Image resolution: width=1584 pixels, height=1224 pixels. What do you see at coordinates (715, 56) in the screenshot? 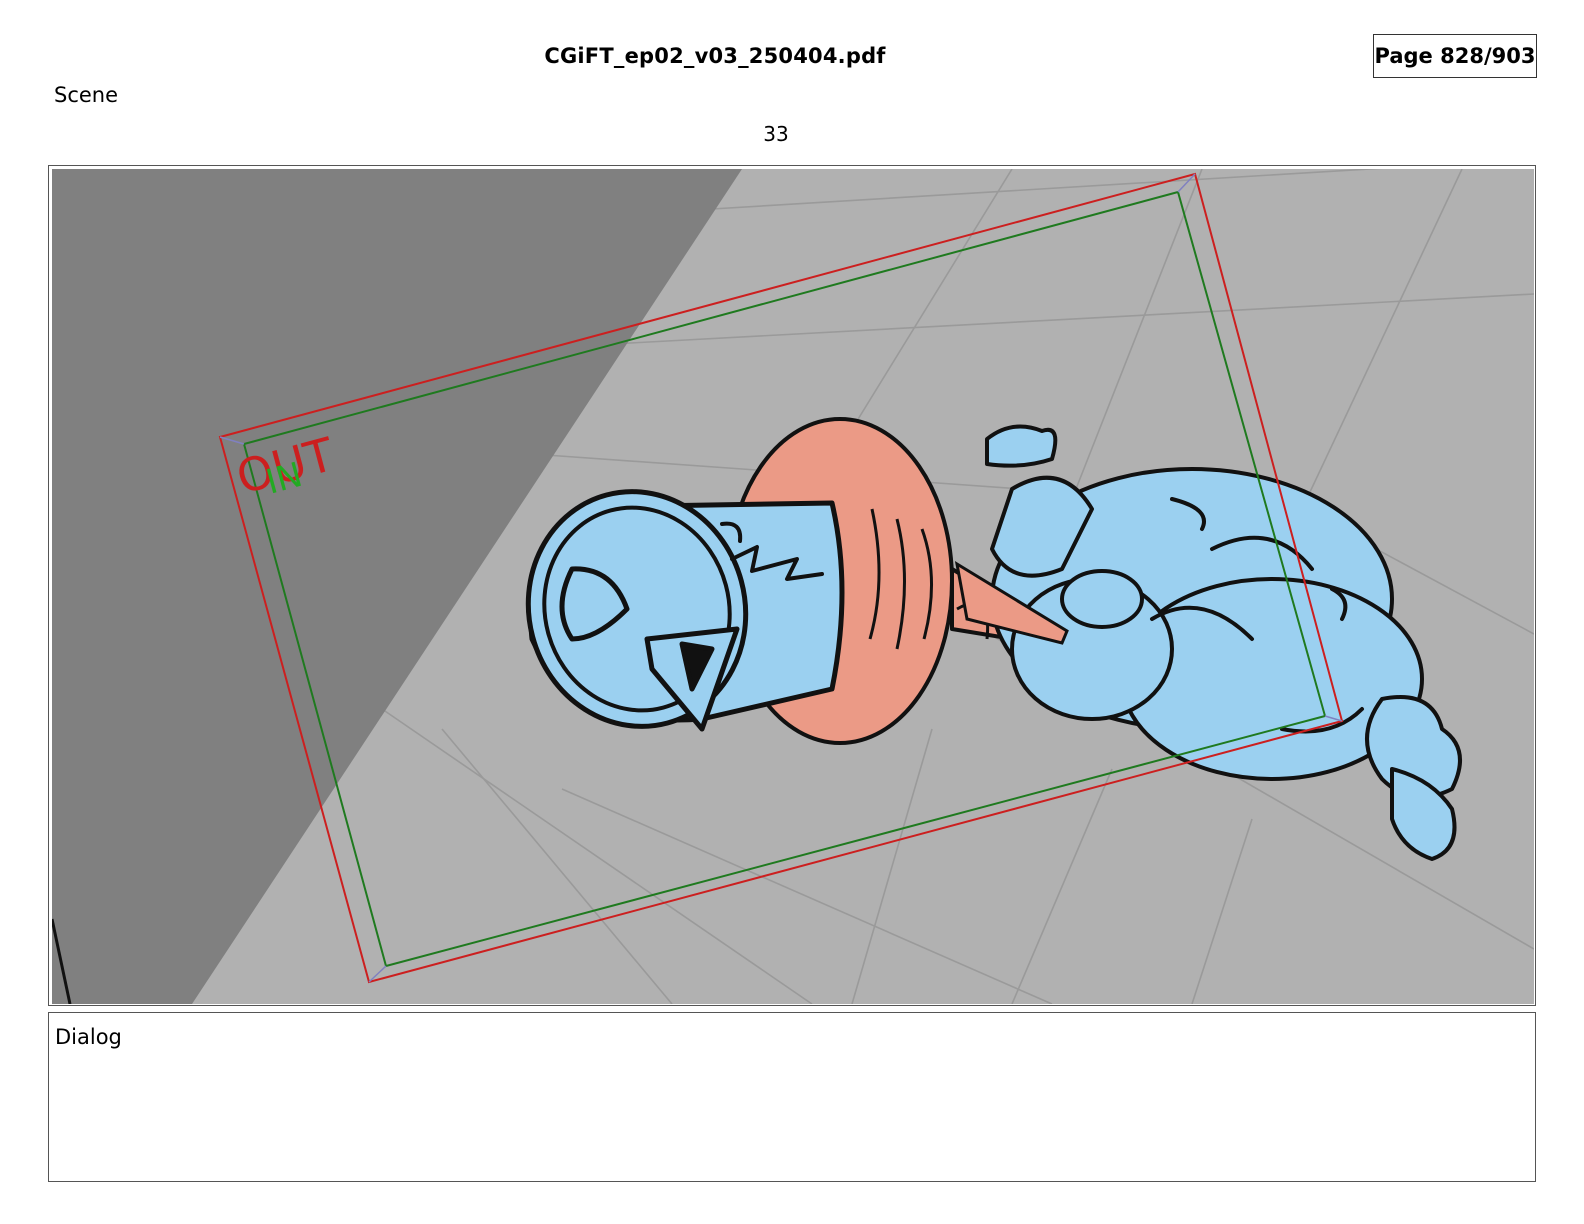
I see `document-title: CGiFT_ep02_v03_250404.pdf` at bounding box center [715, 56].